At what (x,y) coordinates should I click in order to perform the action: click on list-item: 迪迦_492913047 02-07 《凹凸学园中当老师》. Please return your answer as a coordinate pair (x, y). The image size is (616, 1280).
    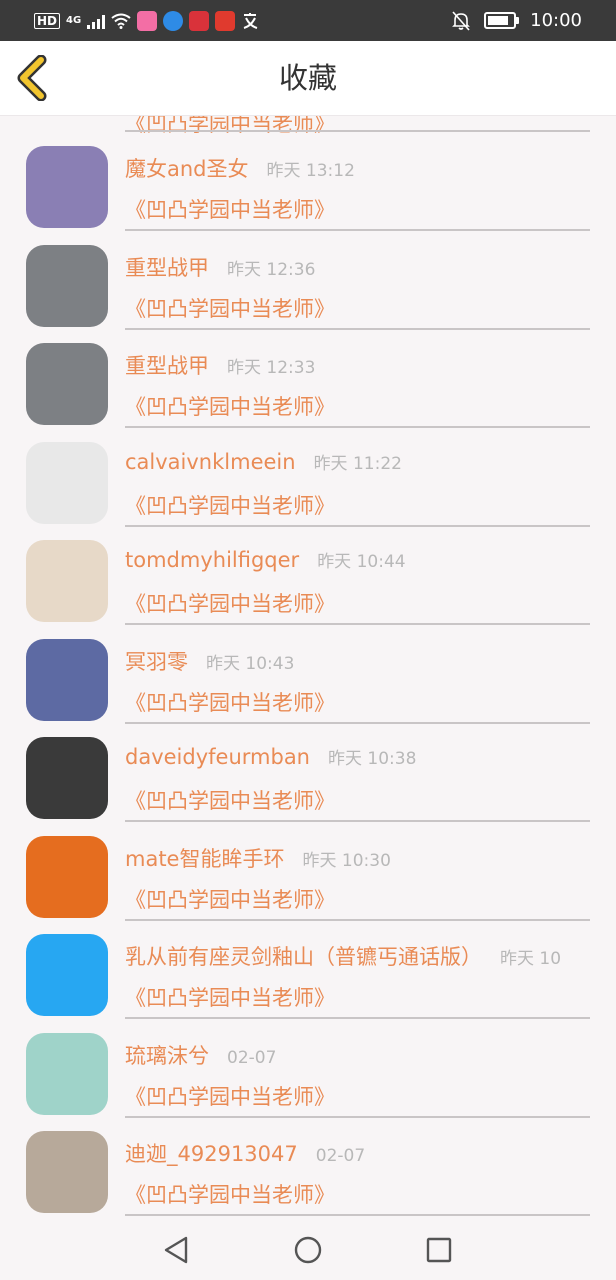
    Looking at the image, I should click on (308, 1158).